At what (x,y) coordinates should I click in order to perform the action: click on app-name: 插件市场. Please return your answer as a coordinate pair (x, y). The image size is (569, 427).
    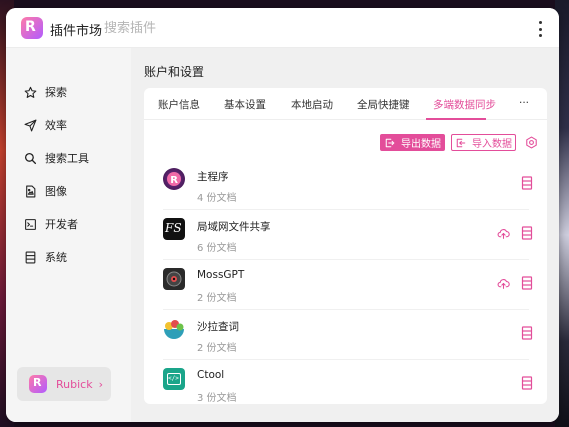
    Looking at the image, I should click on (76, 31).